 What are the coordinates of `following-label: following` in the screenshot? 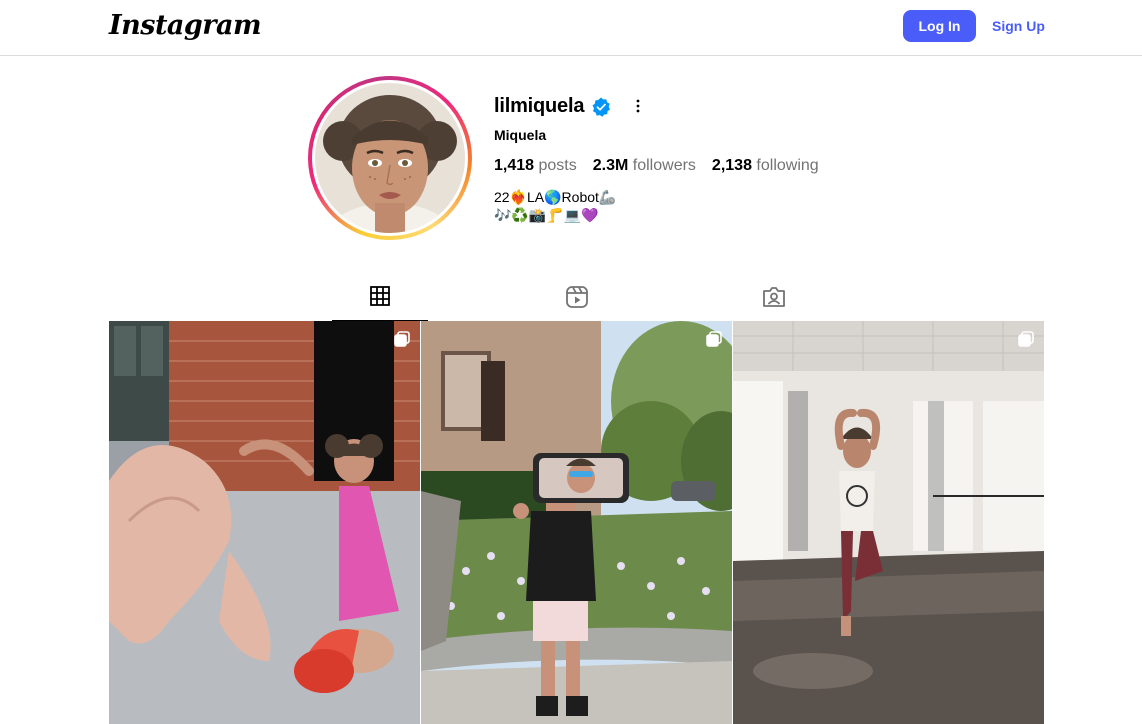 It's located at (787, 165).